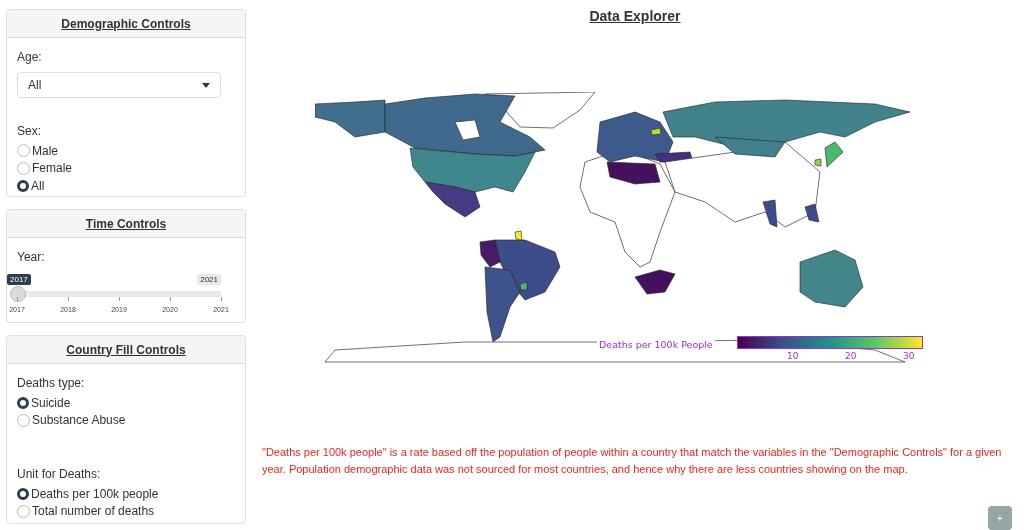 This screenshot has width=1024, height=530. I want to click on radio-option: Female, so click(44, 168).